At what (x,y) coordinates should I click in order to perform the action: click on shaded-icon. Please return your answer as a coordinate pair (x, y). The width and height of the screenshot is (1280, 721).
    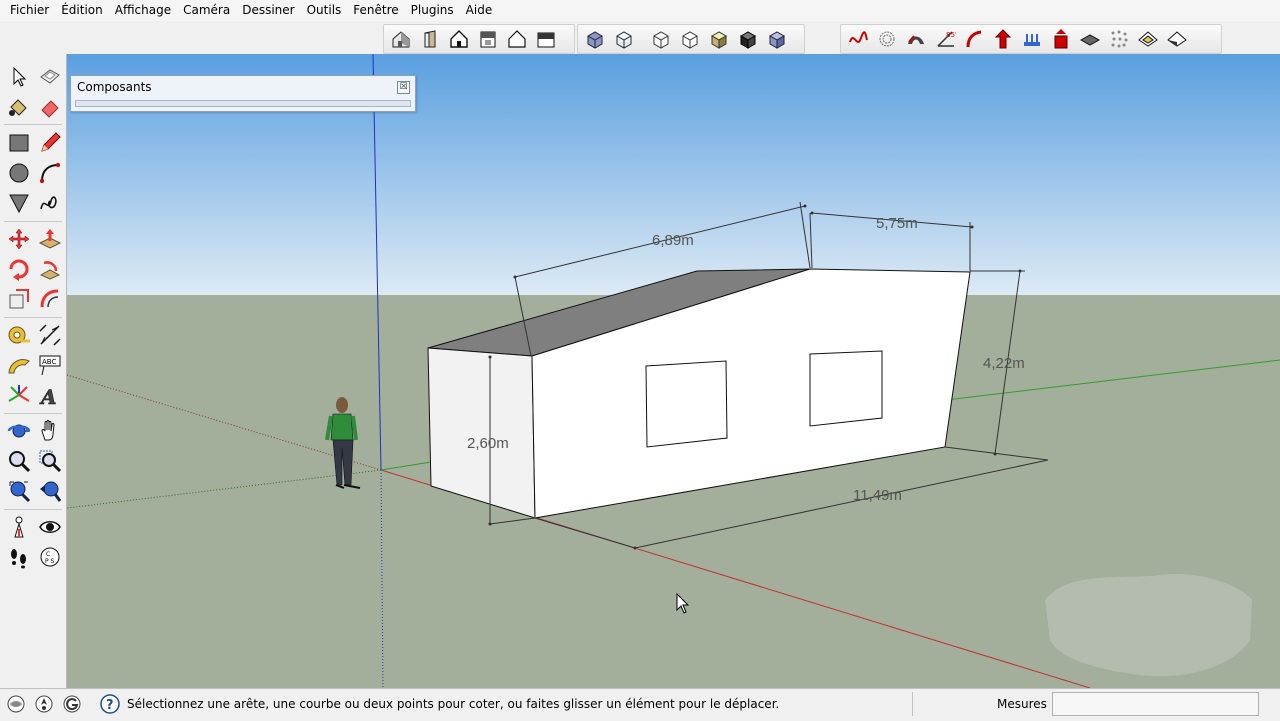
    Looking at the image, I should click on (689, 39).